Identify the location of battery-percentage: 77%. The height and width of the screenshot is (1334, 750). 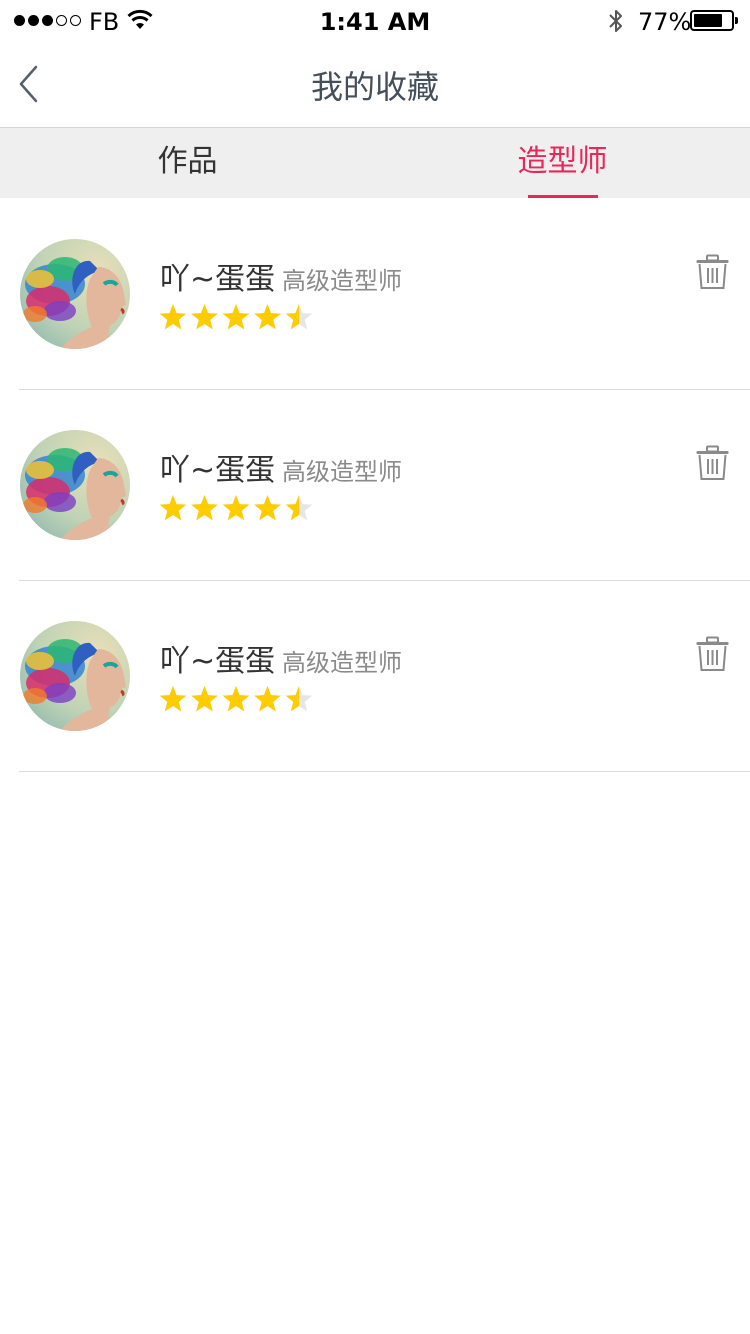
(665, 22).